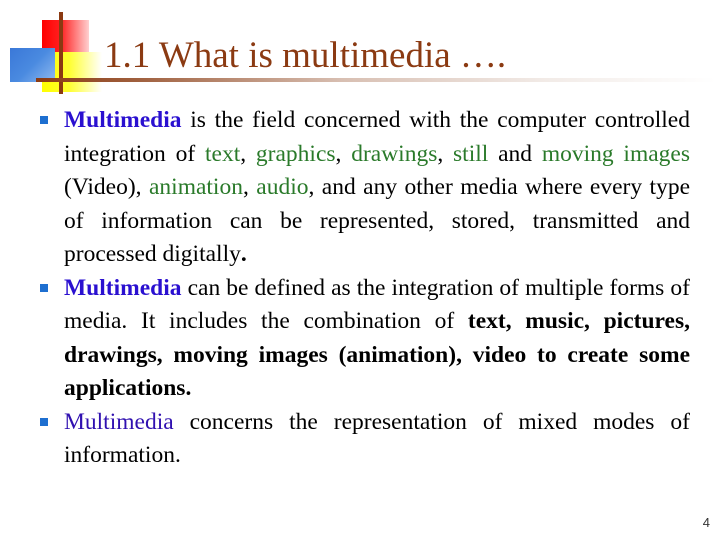 The image size is (720, 540). What do you see at coordinates (305, 55) in the screenshot?
I see `slide-title: 1.1 What is multimedia ….` at bounding box center [305, 55].